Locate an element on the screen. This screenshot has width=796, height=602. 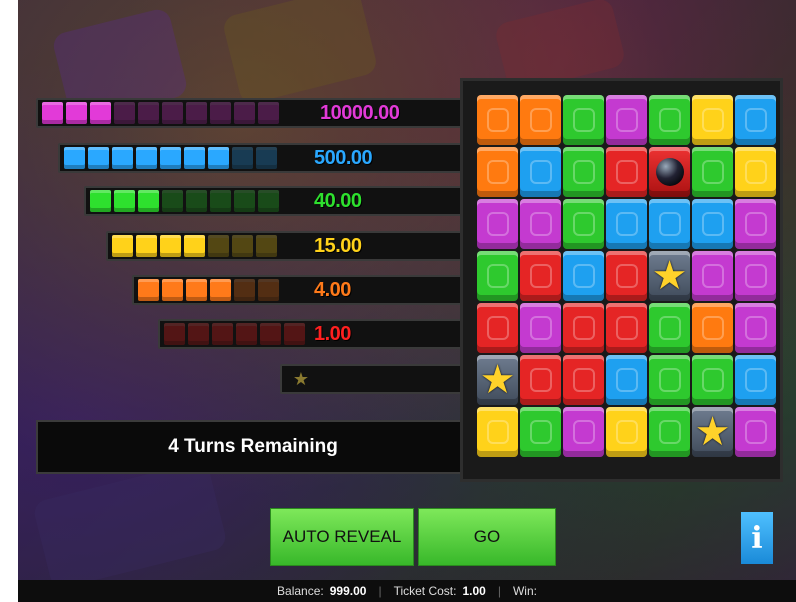
bomb-icon is located at coordinates (669, 172).